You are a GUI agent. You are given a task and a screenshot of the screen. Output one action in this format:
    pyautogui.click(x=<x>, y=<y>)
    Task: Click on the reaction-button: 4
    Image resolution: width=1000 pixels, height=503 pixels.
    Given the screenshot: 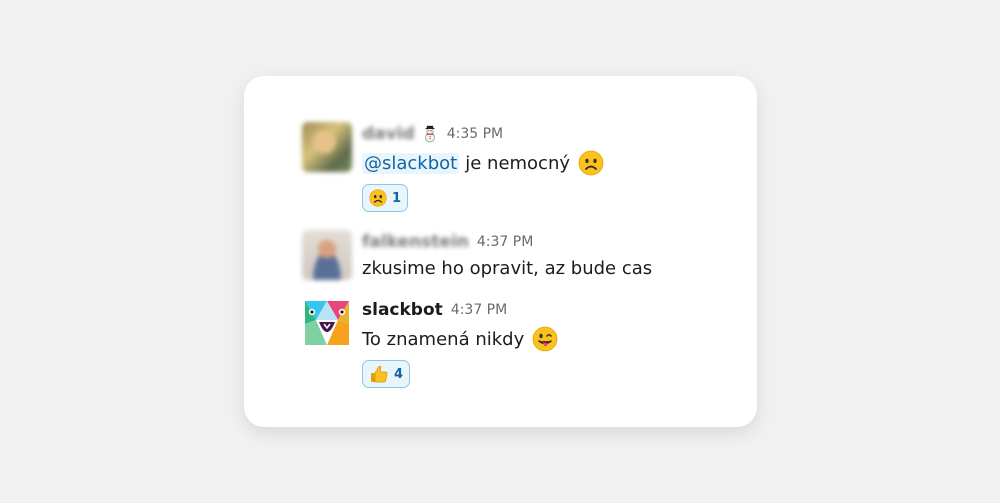 What is the action you would take?
    pyautogui.click(x=386, y=374)
    